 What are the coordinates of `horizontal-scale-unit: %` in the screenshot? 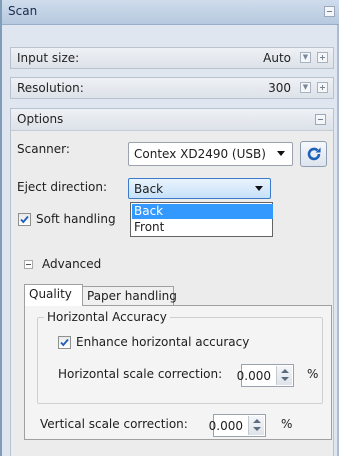 It's located at (313, 374).